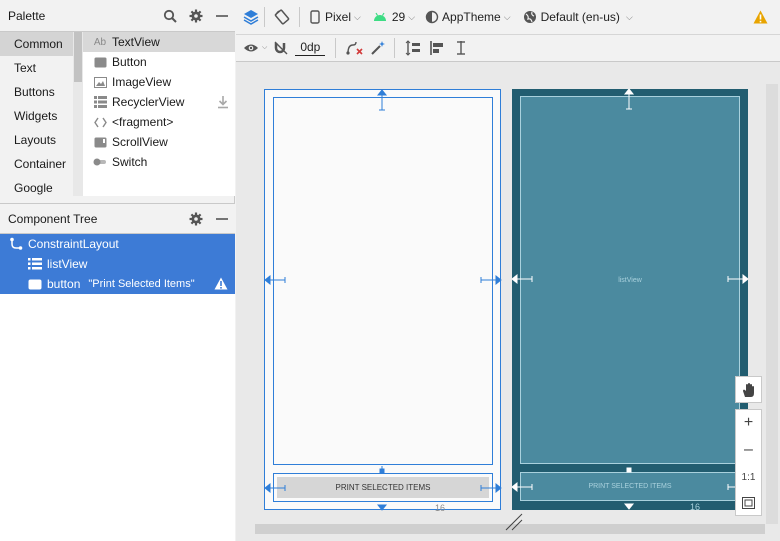  I want to click on eye-icon: ⌵, so click(255, 48).